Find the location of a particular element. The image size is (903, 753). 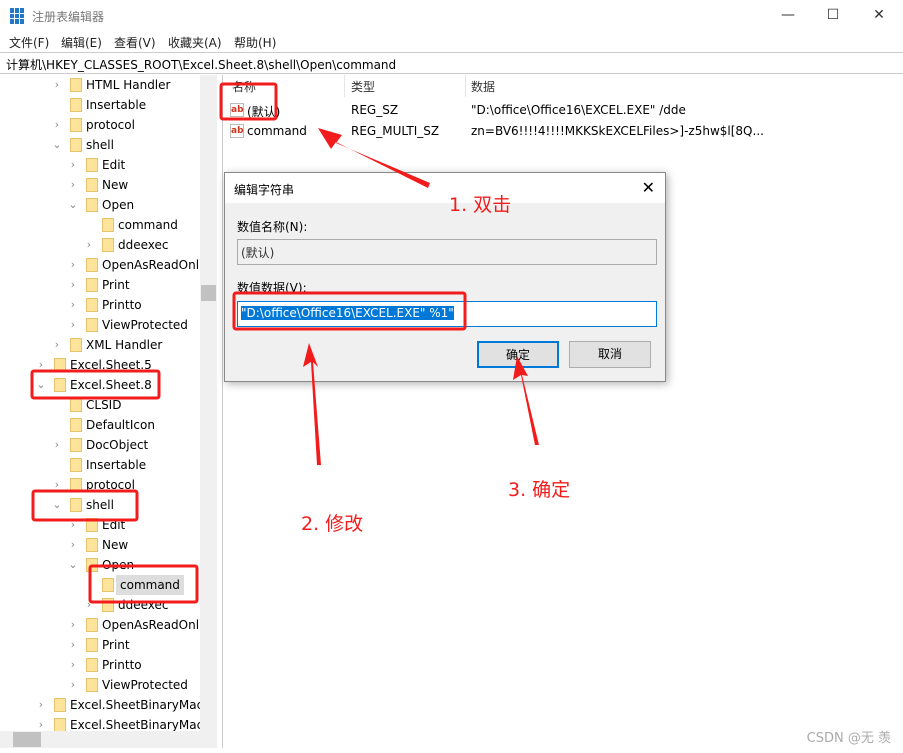

tree-horizontal-scrollbar is located at coordinates (108, 739).